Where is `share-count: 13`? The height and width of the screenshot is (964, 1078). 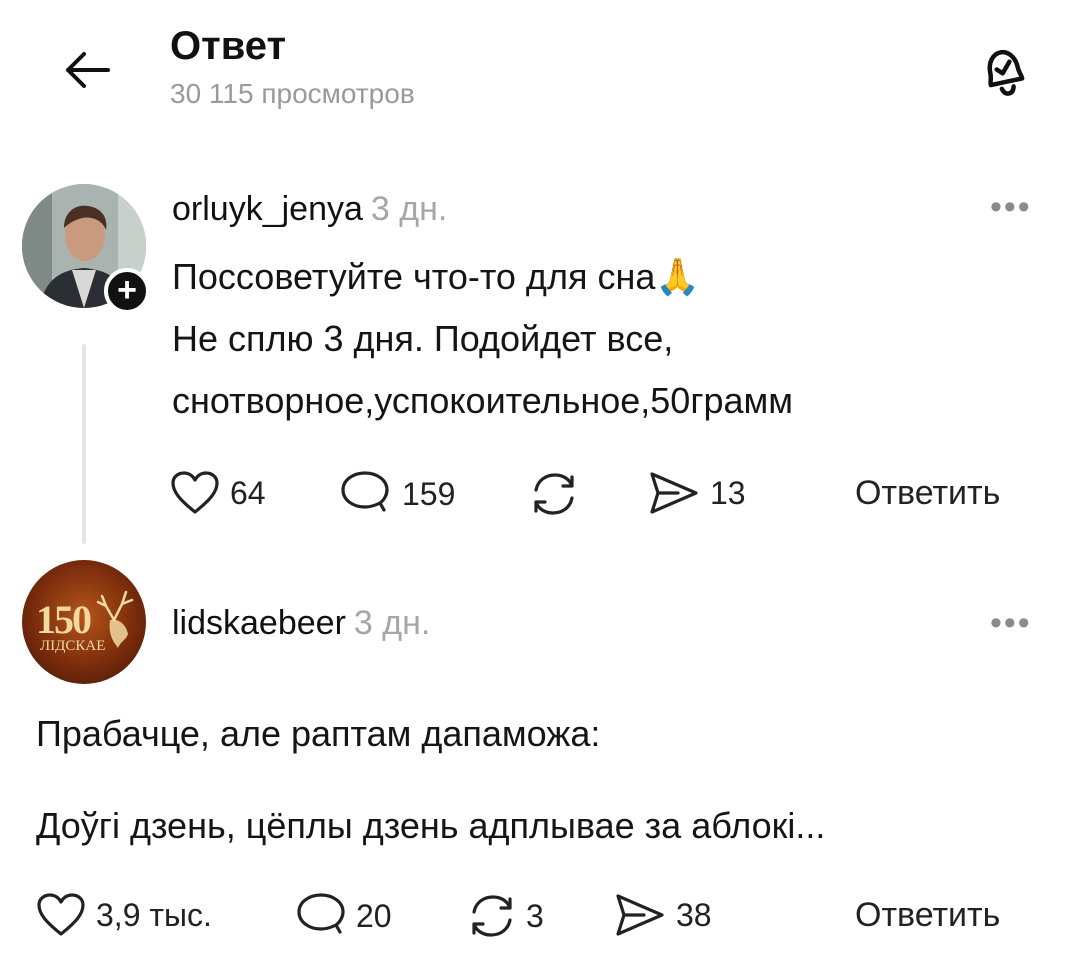 share-count: 13 is located at coordinates (728, 492).